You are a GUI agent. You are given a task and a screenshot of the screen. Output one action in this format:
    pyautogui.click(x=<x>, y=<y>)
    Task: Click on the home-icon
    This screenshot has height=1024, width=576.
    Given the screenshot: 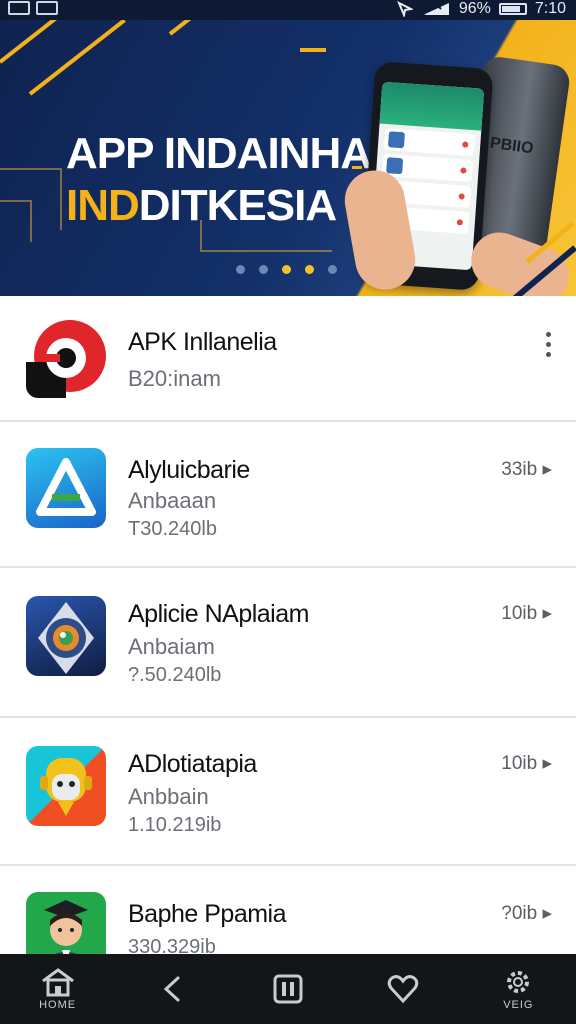 What is the action you would take?
    pyautogui.click(x=57, y=982)
    